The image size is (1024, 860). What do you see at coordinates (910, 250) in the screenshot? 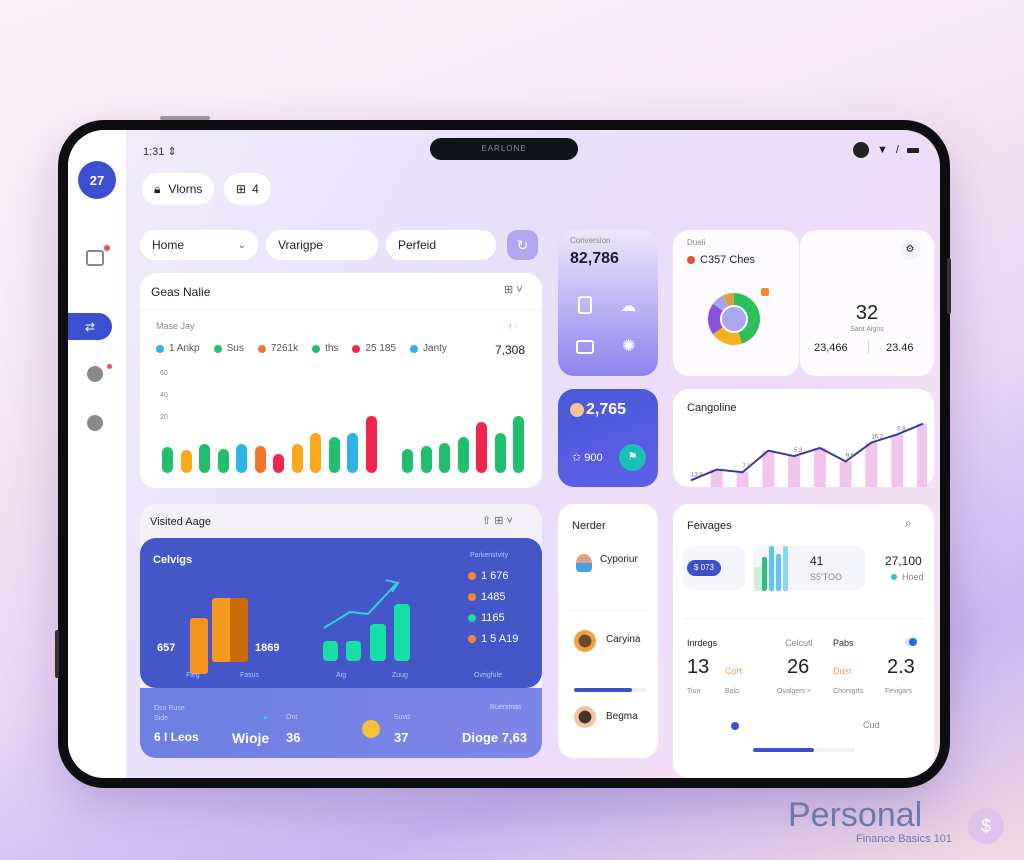
I see `settings-icon: ⚙` at bounding box center [910, 250].